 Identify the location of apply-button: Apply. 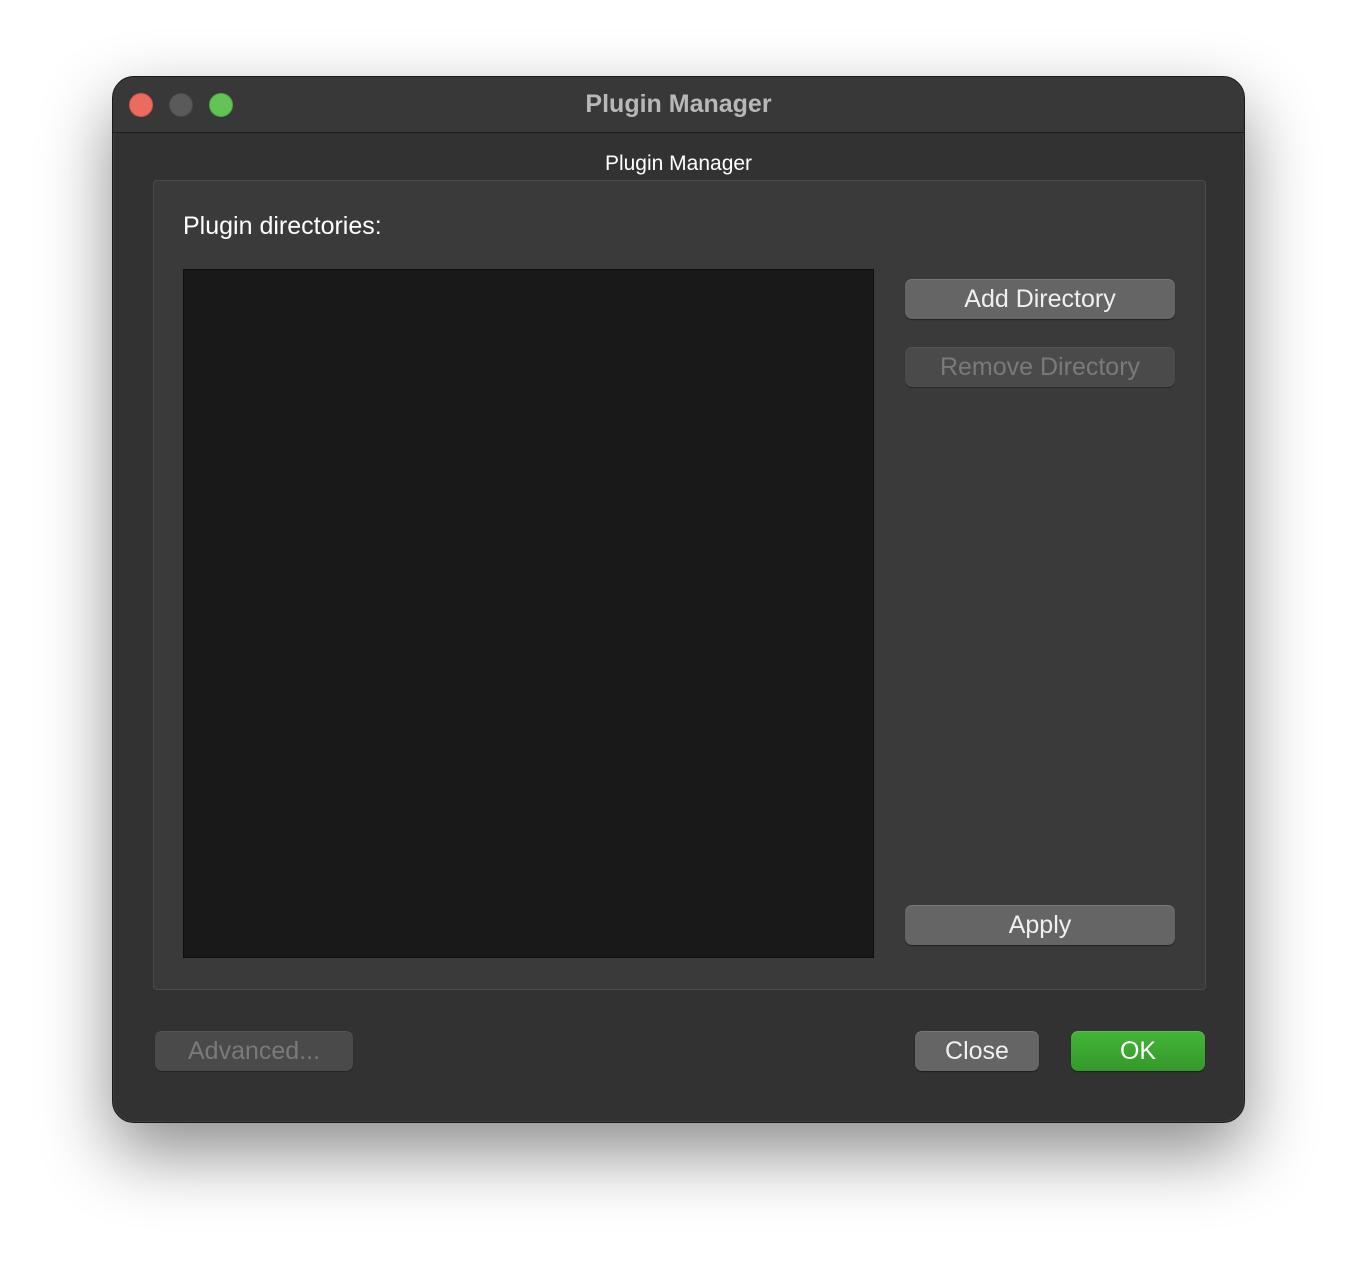
(1040, 925).